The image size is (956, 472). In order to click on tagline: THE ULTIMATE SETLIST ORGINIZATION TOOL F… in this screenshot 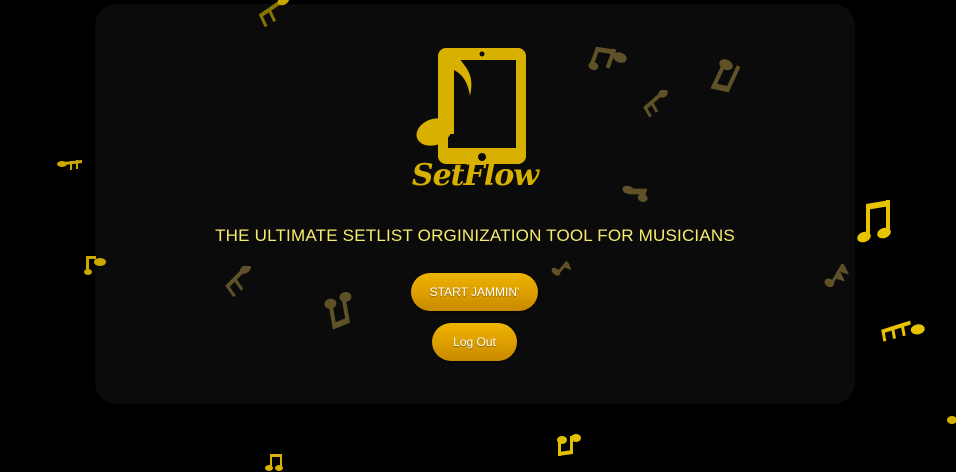, I will do `click(475, 235)`.